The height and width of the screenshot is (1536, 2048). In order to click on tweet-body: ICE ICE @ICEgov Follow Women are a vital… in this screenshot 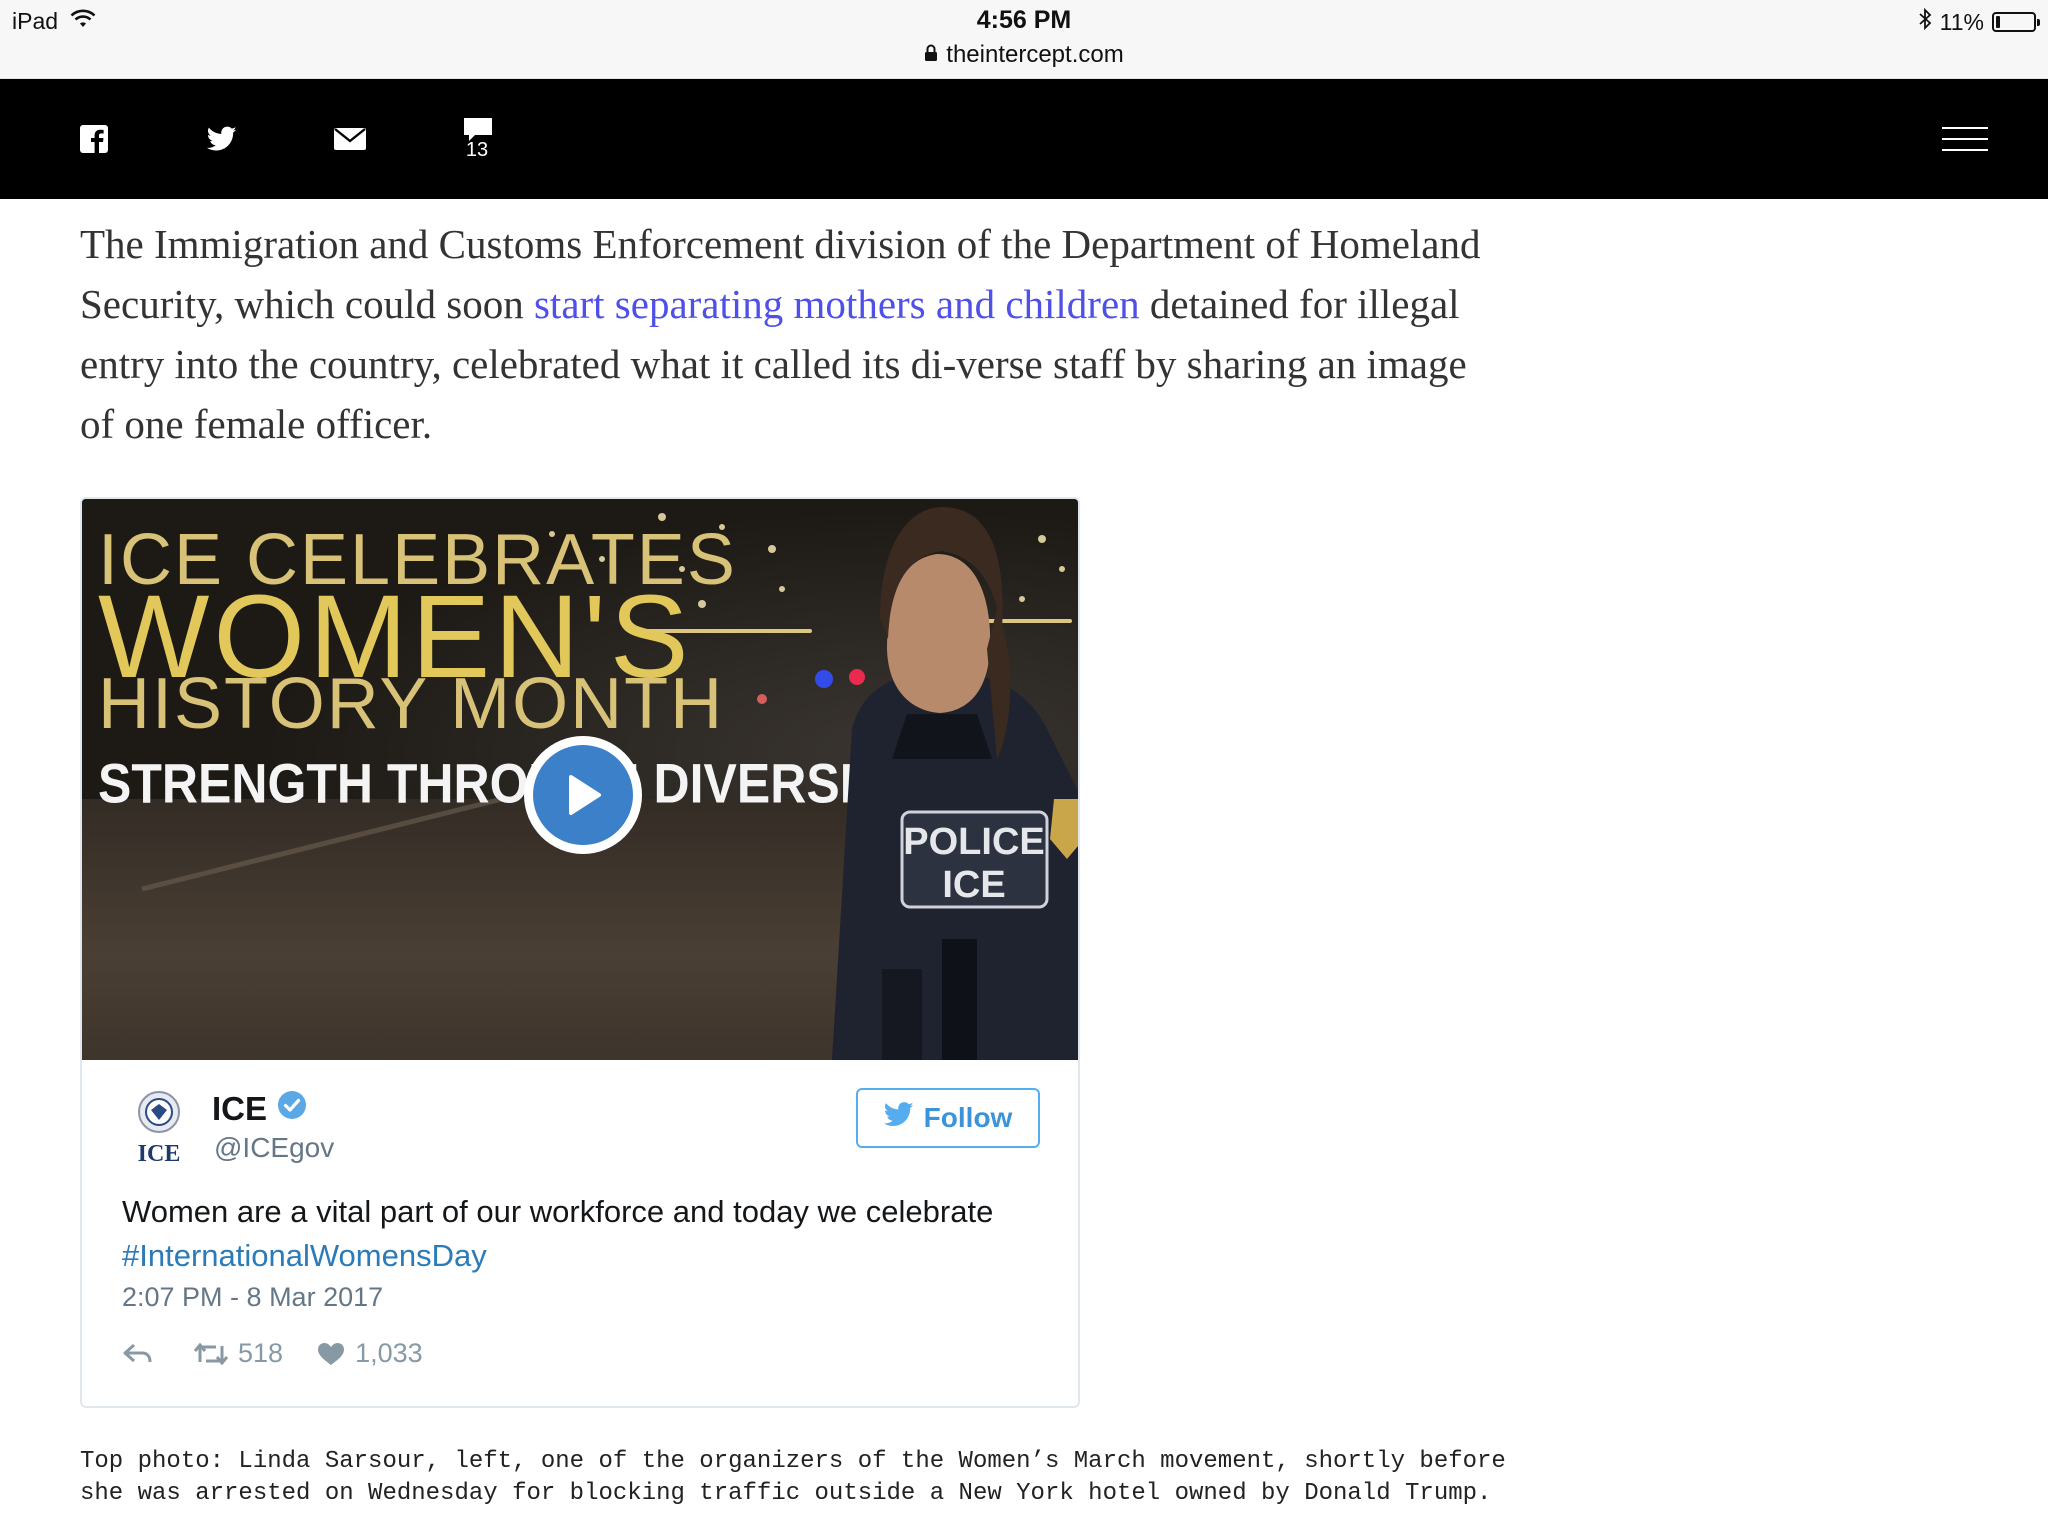, I will do `click(580, 1233)`.